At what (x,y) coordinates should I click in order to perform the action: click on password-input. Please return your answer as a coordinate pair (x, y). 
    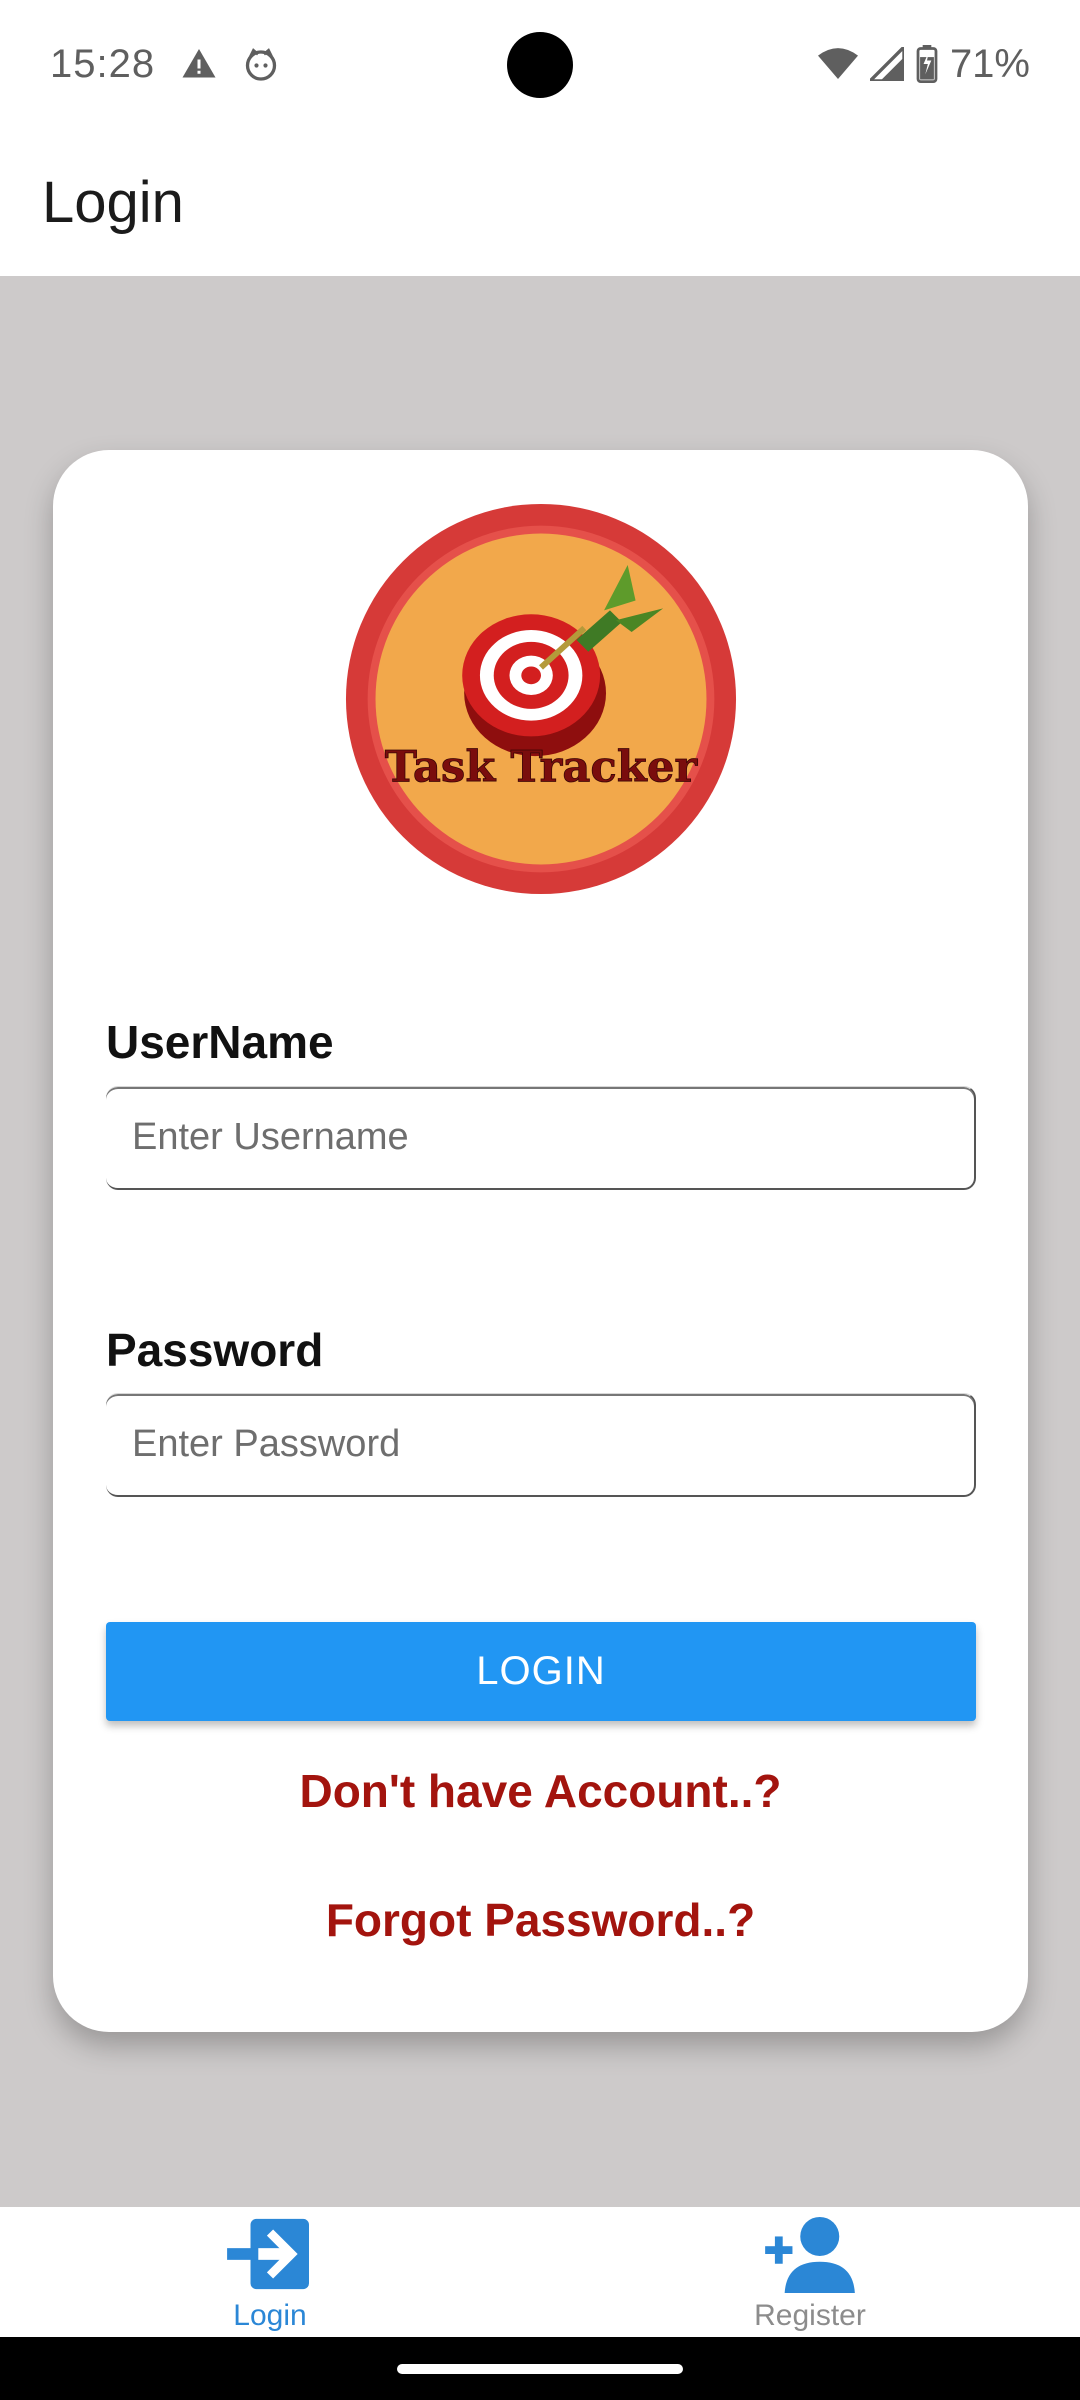
    Looking at the image, I should click on (540, 1444).